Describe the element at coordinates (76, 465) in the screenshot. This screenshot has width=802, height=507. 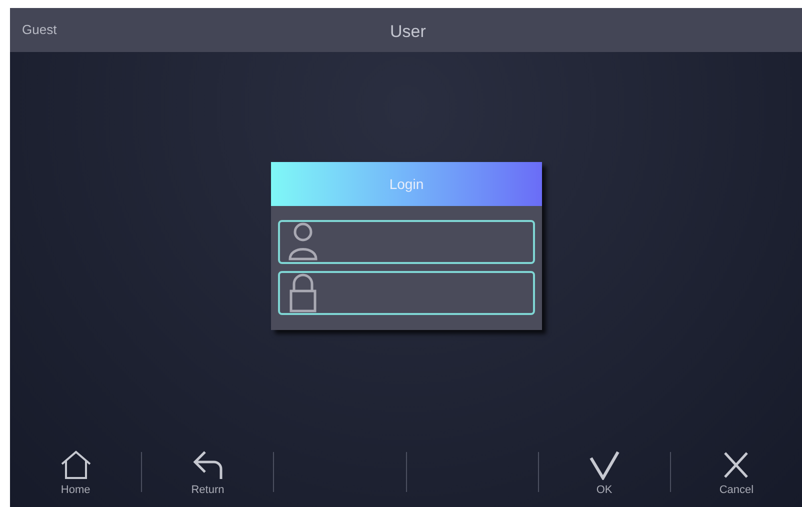
I see `home-icon` at that location.